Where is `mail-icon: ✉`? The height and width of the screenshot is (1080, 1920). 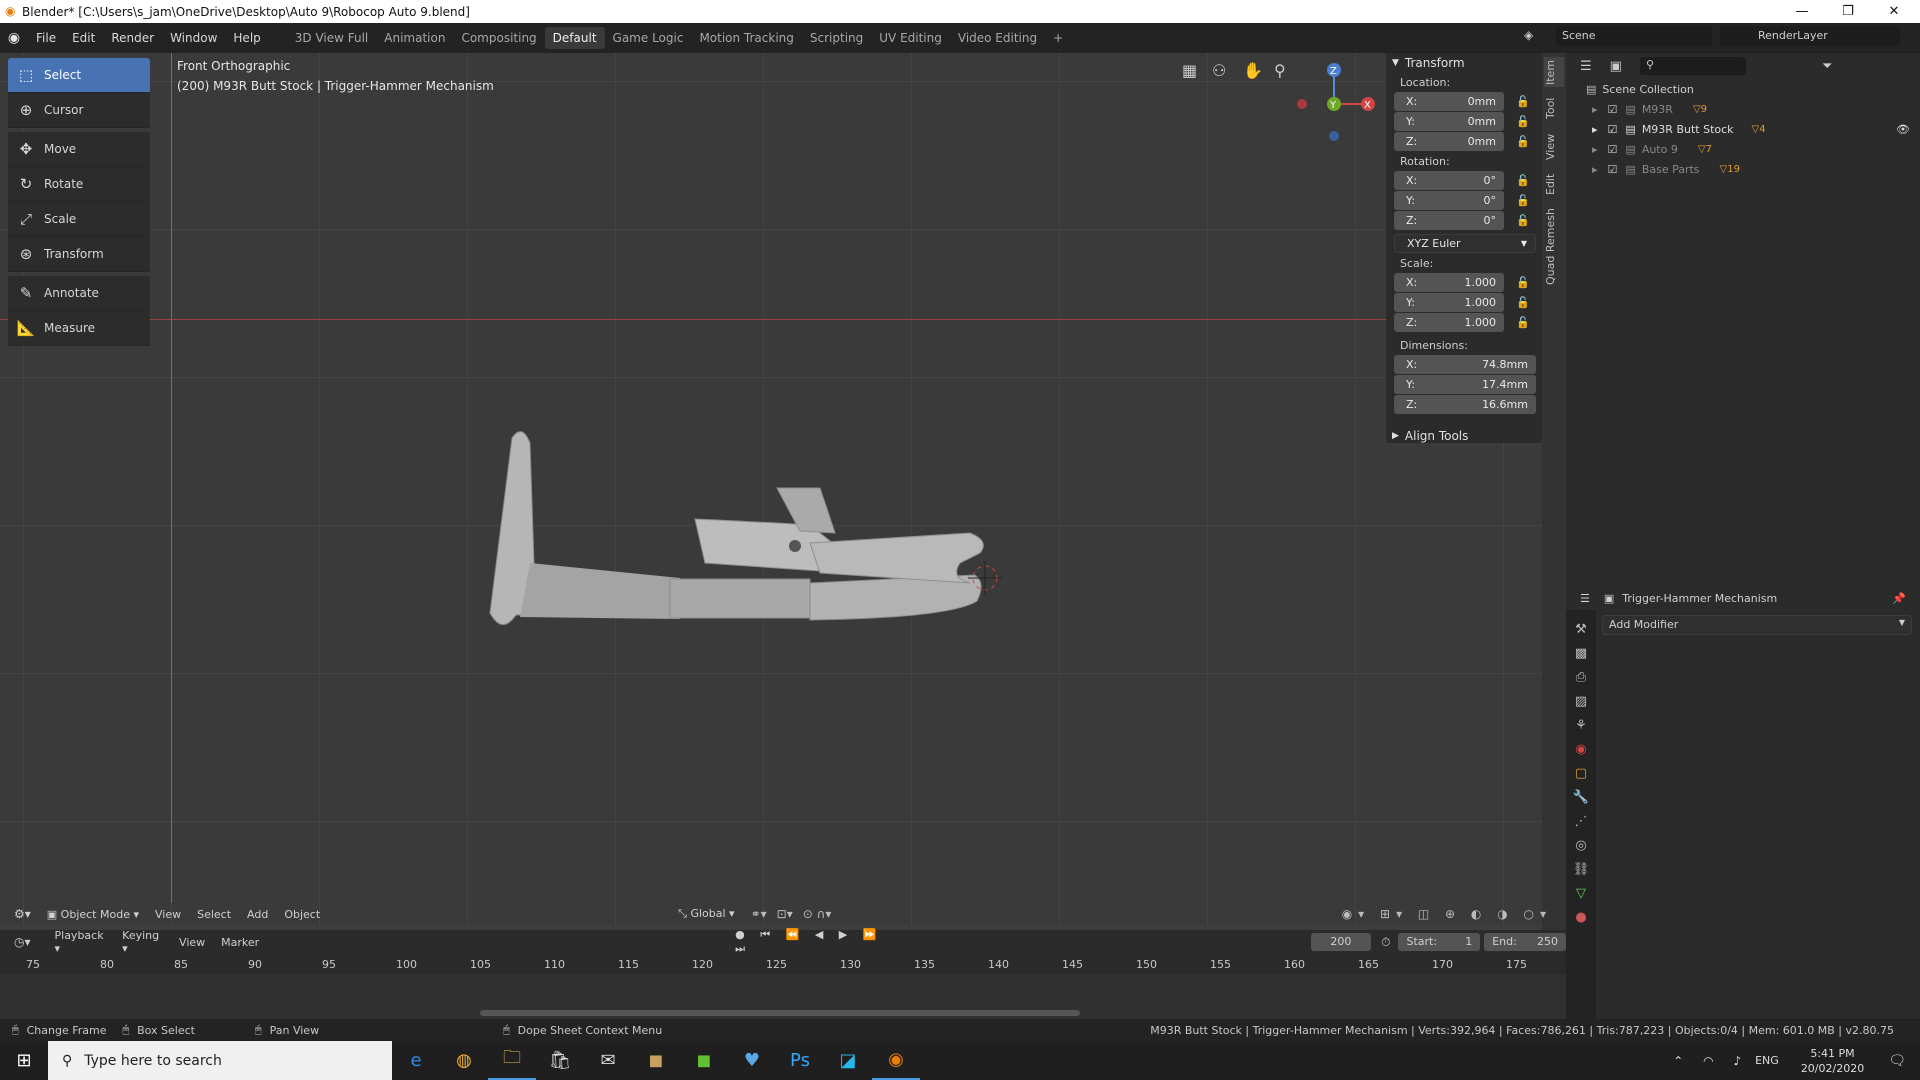 mail-icon: ✉ is located at coordinates (608, 1060).